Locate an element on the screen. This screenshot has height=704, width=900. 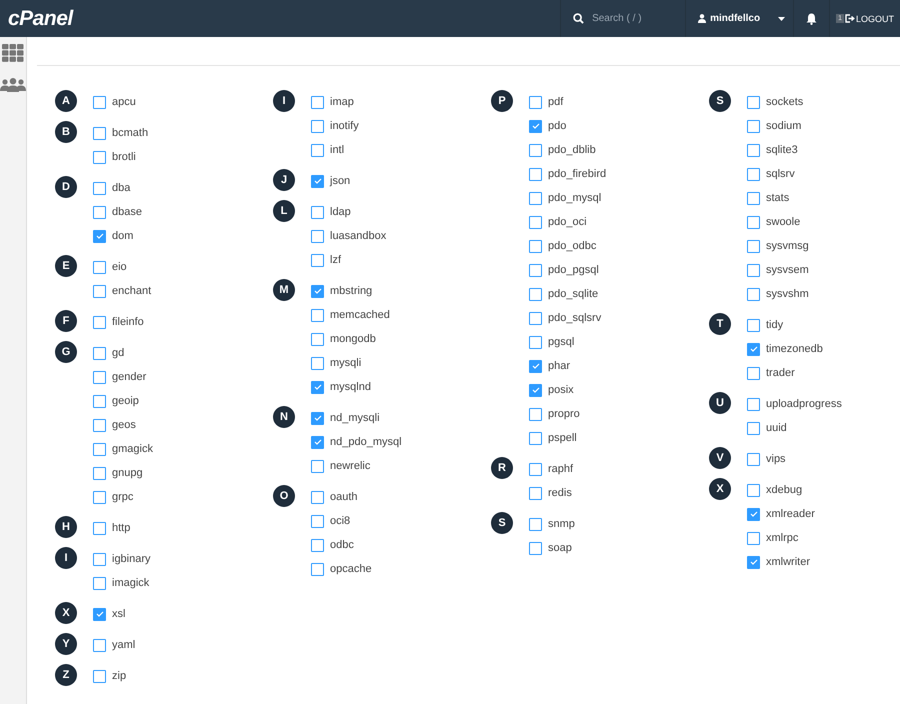
letter-badge: G is located at coordinates (66, 352).